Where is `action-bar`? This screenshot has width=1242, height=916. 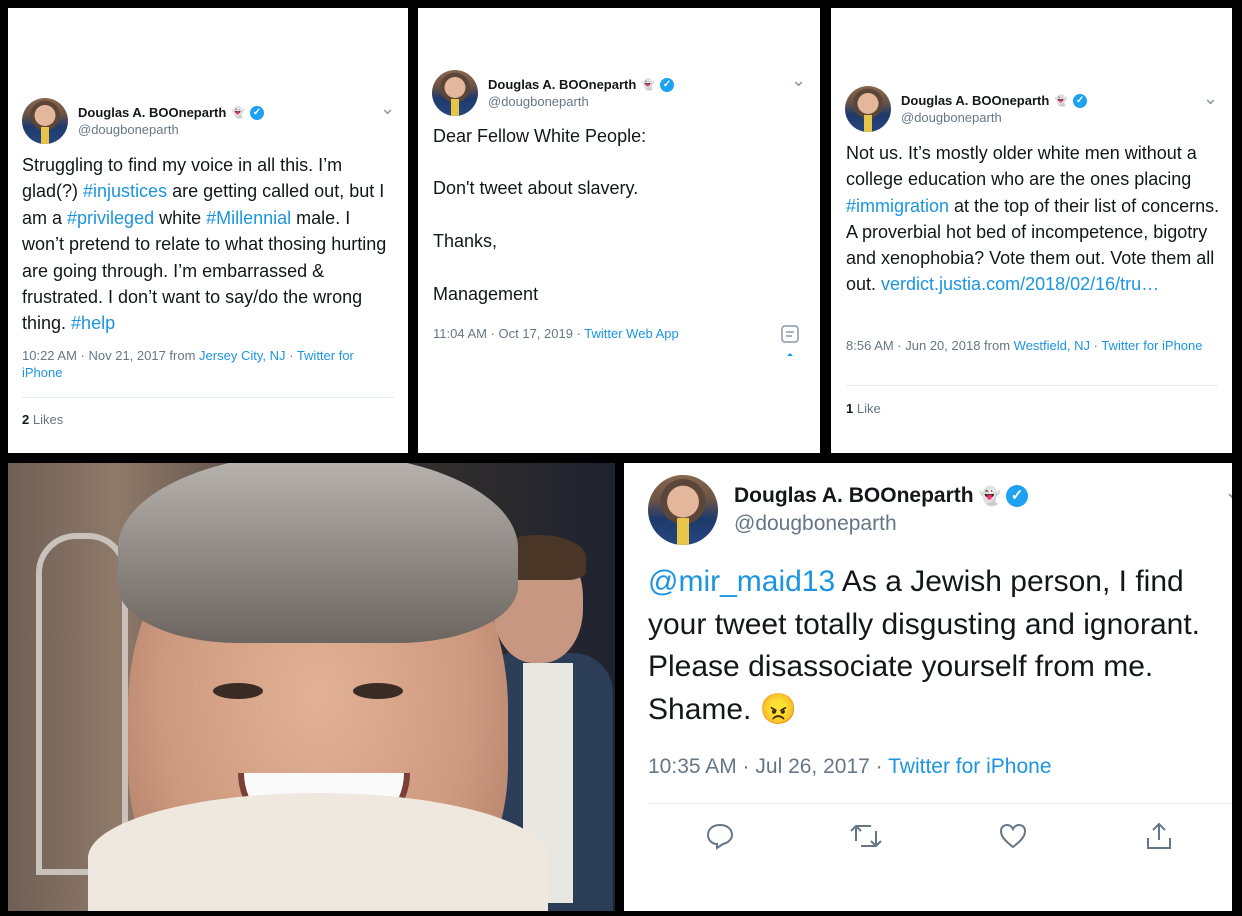
action-bar is located at coordinates (928, 840).